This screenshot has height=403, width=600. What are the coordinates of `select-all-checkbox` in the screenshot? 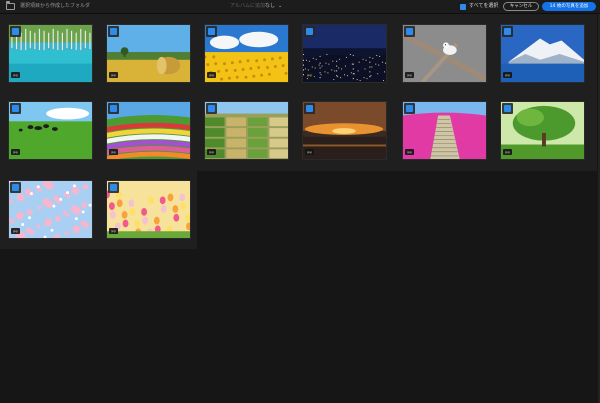 It's located at (463, 7).